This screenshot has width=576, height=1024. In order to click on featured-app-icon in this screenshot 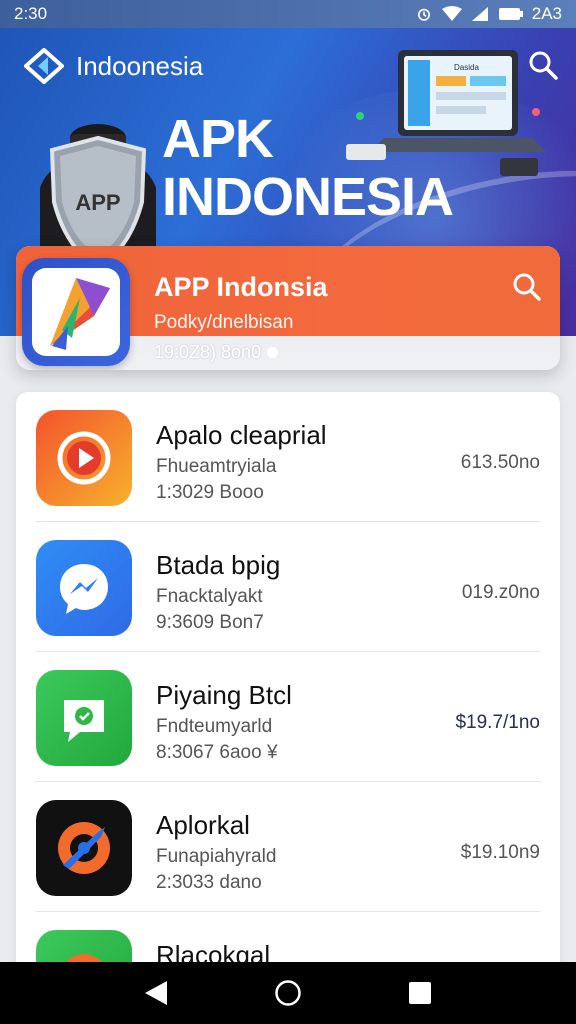, I will do `click(76, 312)`.